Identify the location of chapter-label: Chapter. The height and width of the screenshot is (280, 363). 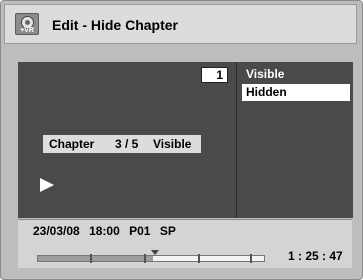
(72, 144).